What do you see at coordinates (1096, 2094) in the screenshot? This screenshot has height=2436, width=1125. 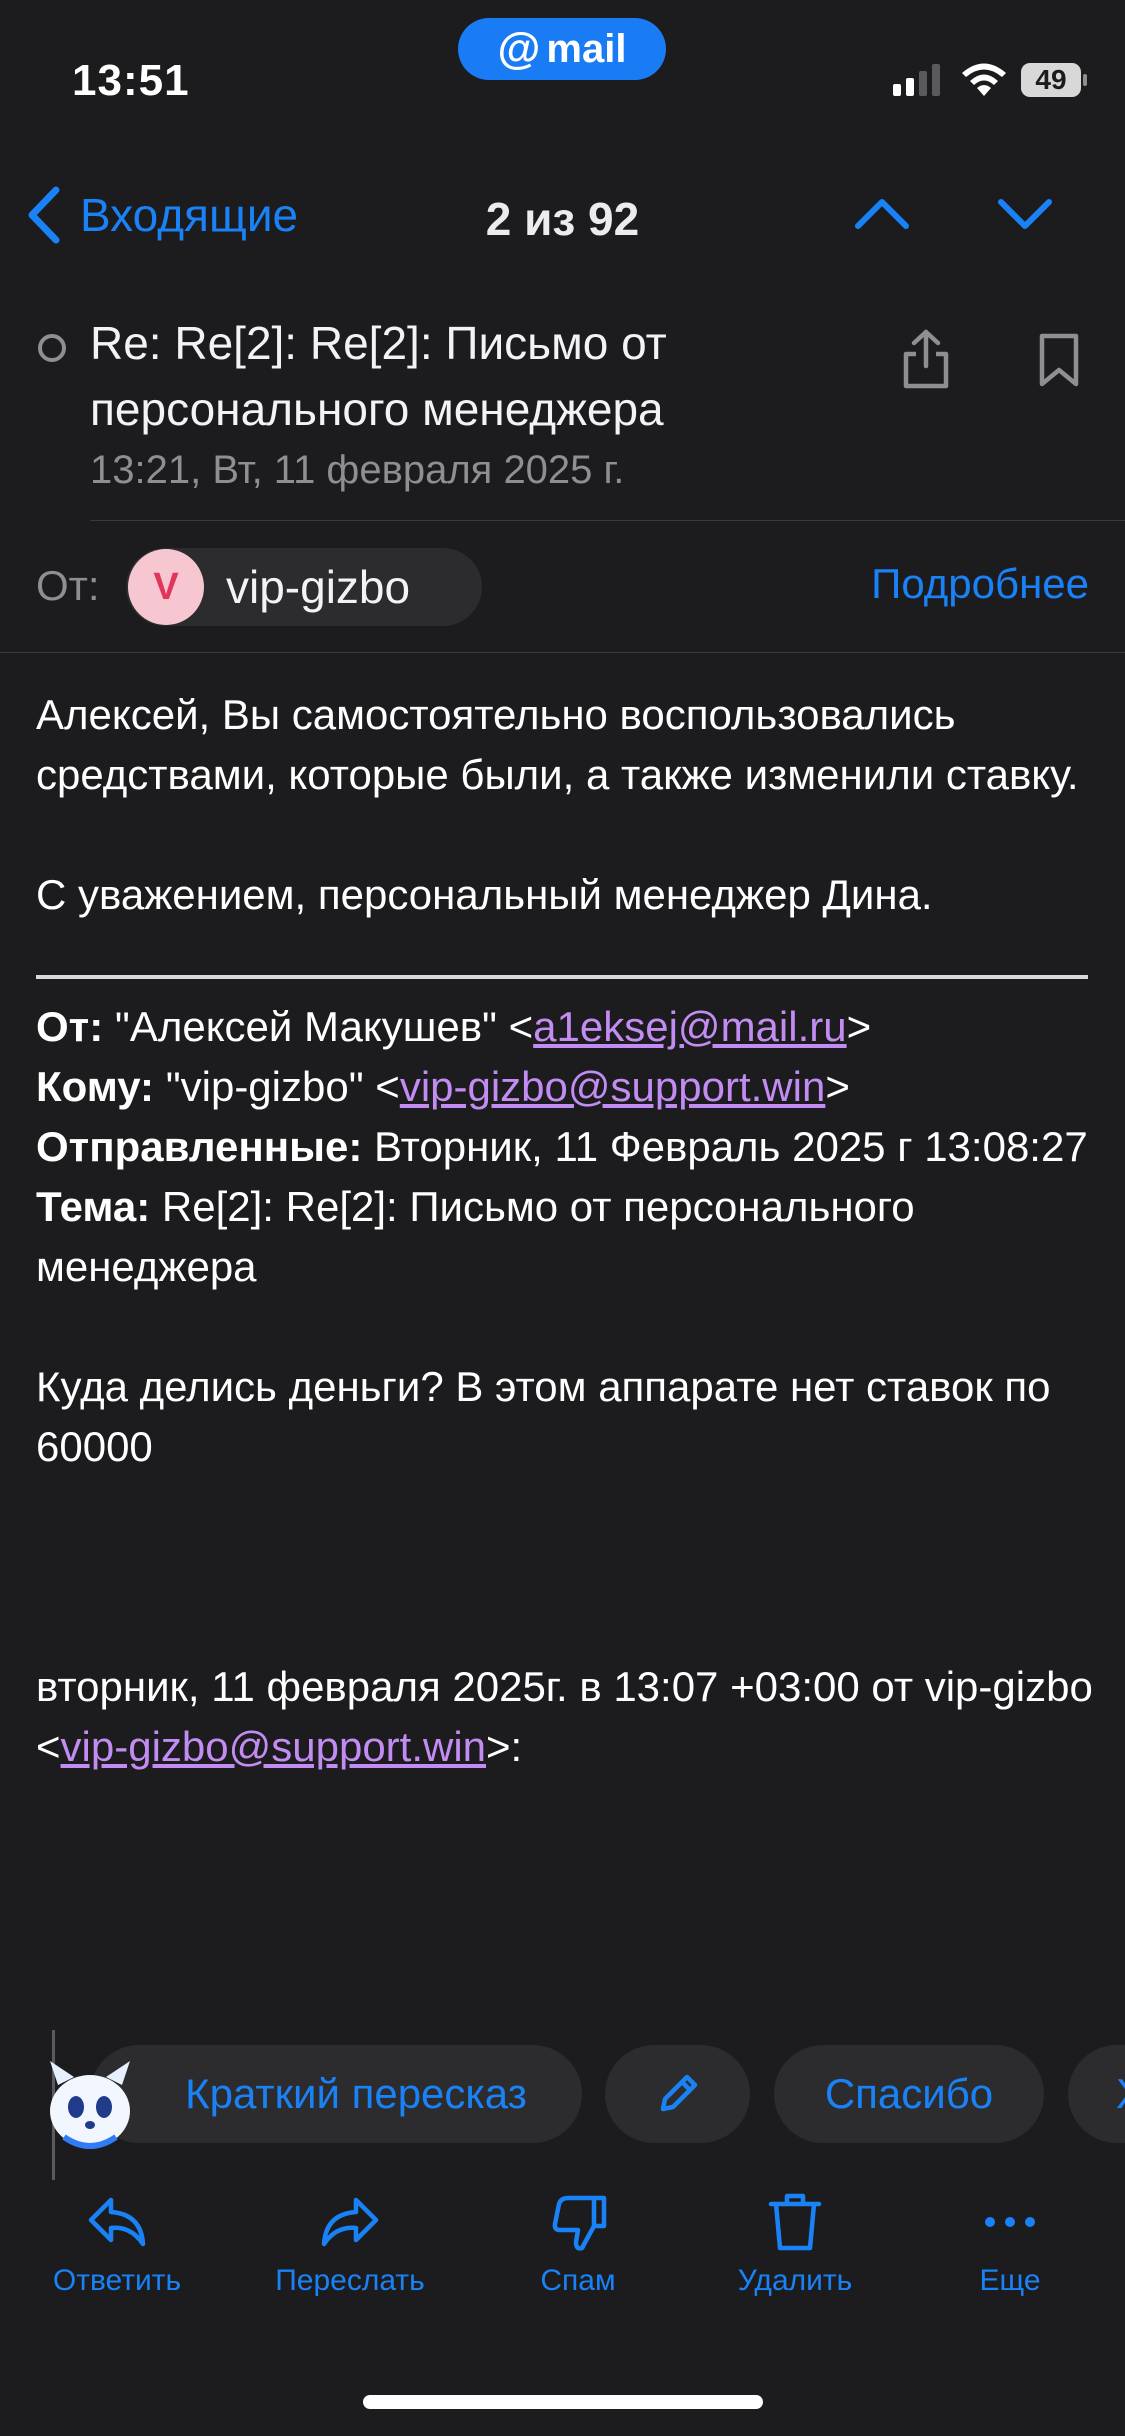 I see `more-suggestion-chip: Х` at bounding box center [1096, 2094].